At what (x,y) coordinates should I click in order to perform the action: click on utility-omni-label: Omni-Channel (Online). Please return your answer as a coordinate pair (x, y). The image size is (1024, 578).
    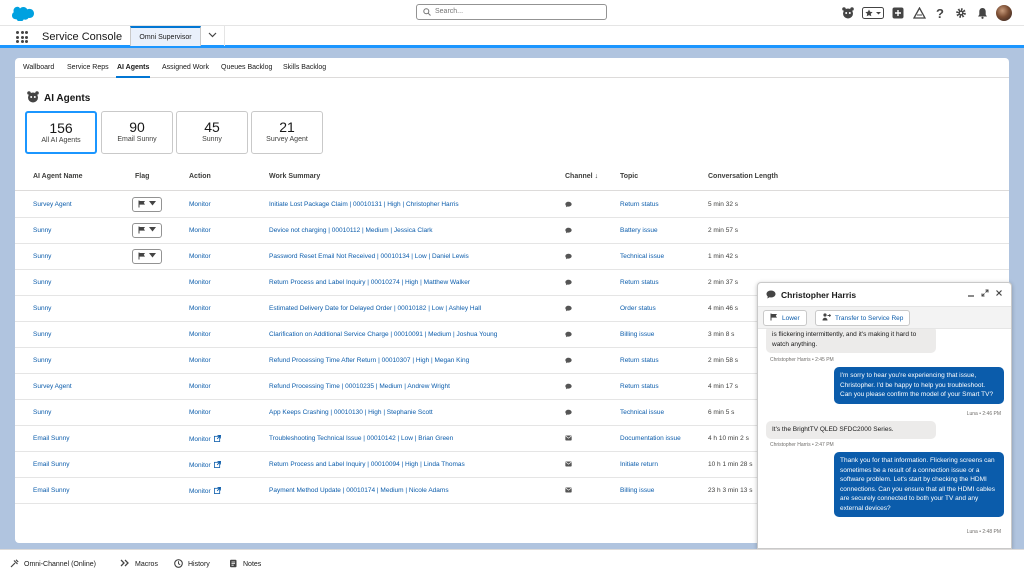
    Looking at the image, I should click on (60, 564).